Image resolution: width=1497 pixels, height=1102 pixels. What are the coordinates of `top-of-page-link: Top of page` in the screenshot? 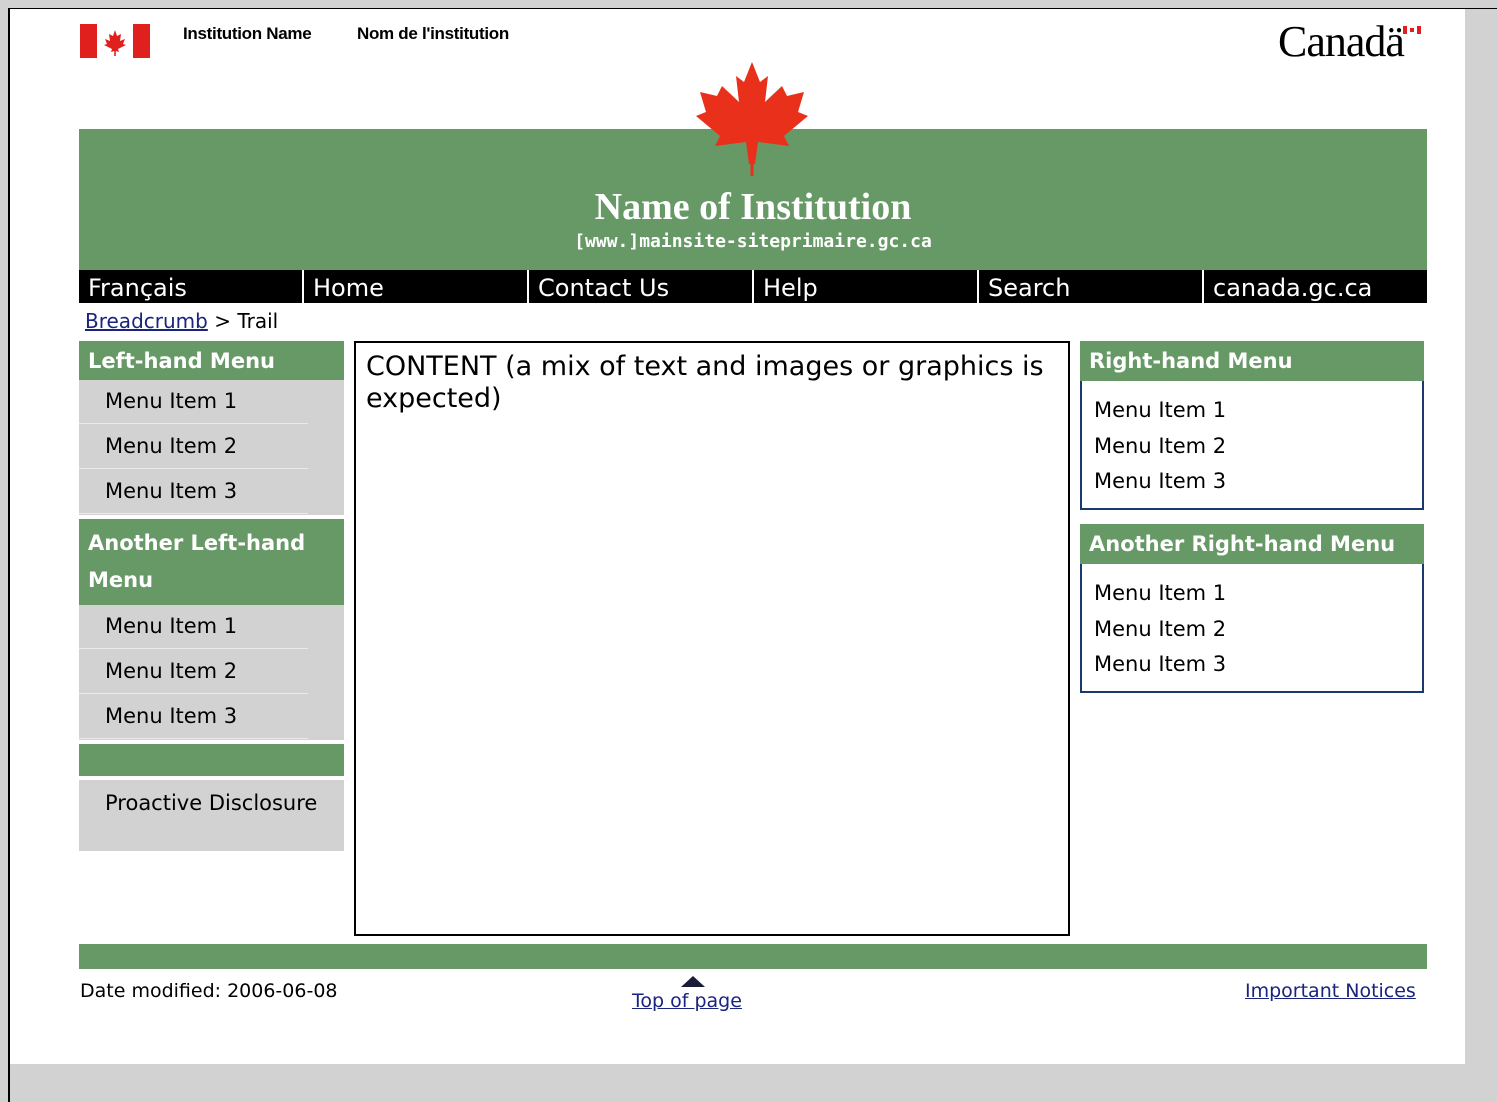 It's located at (687, 1001).